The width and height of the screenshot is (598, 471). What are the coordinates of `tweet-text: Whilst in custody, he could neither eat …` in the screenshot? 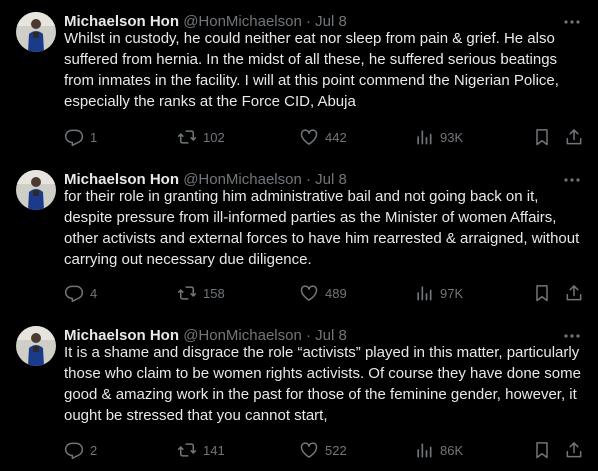 It's located at (311, 70).